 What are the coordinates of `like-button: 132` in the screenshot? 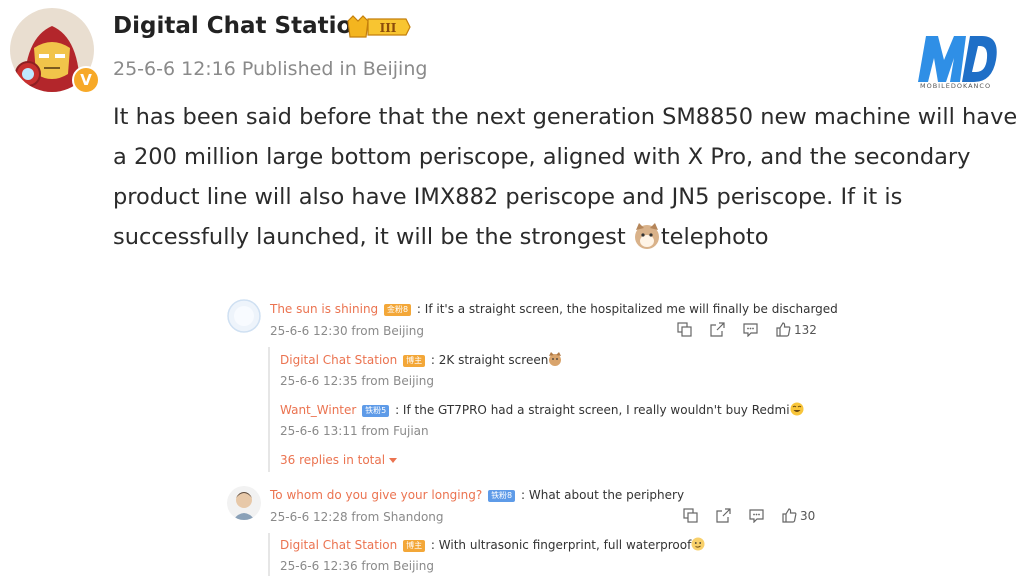 It's located at (796, 329).